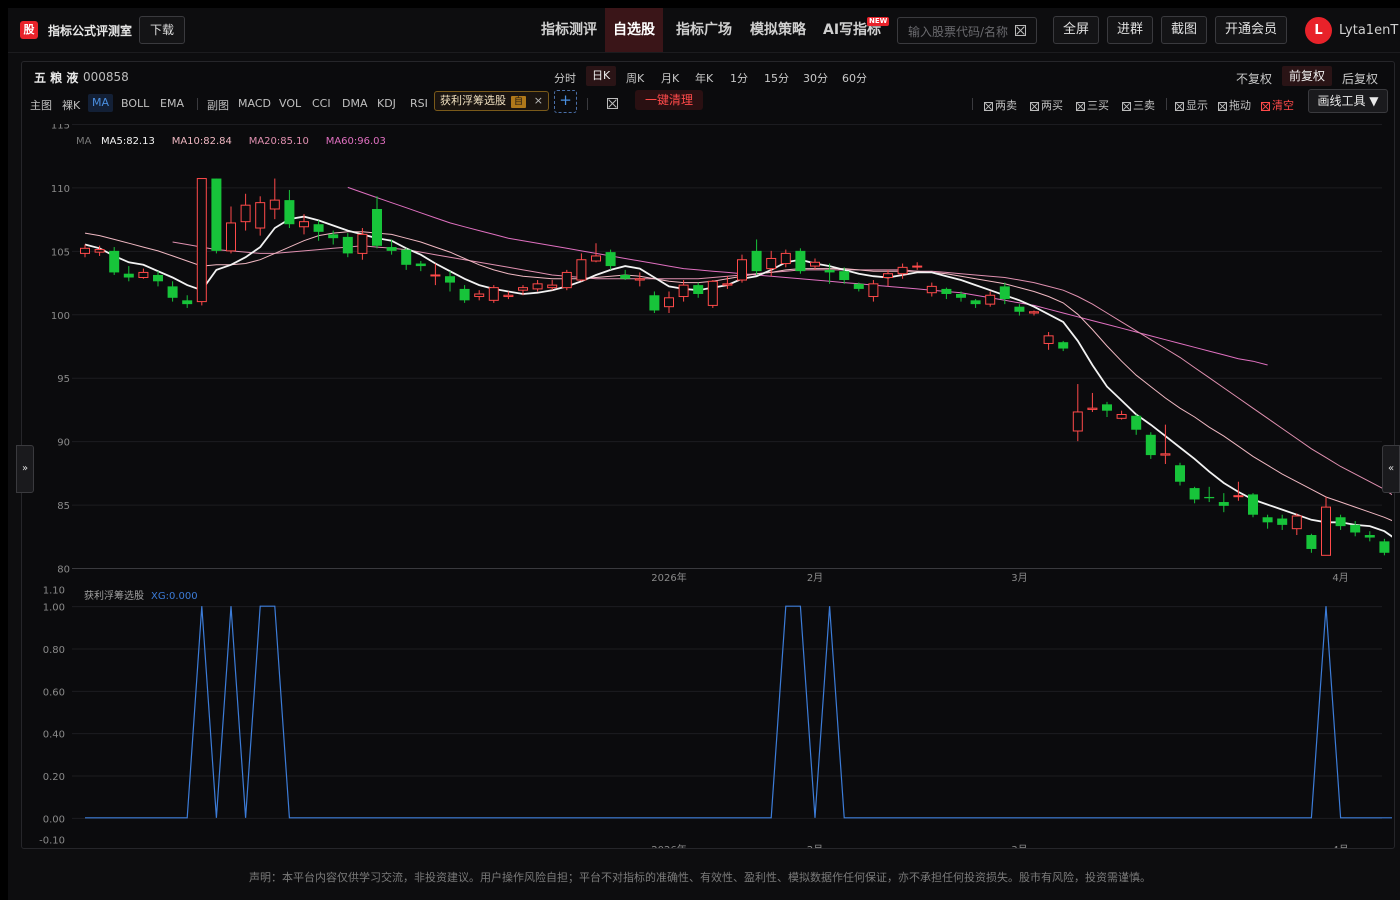 Image resolution: width=1400 pixels, height=900 pixels. I want to click on period-30min: 30分, so click(815, 78).